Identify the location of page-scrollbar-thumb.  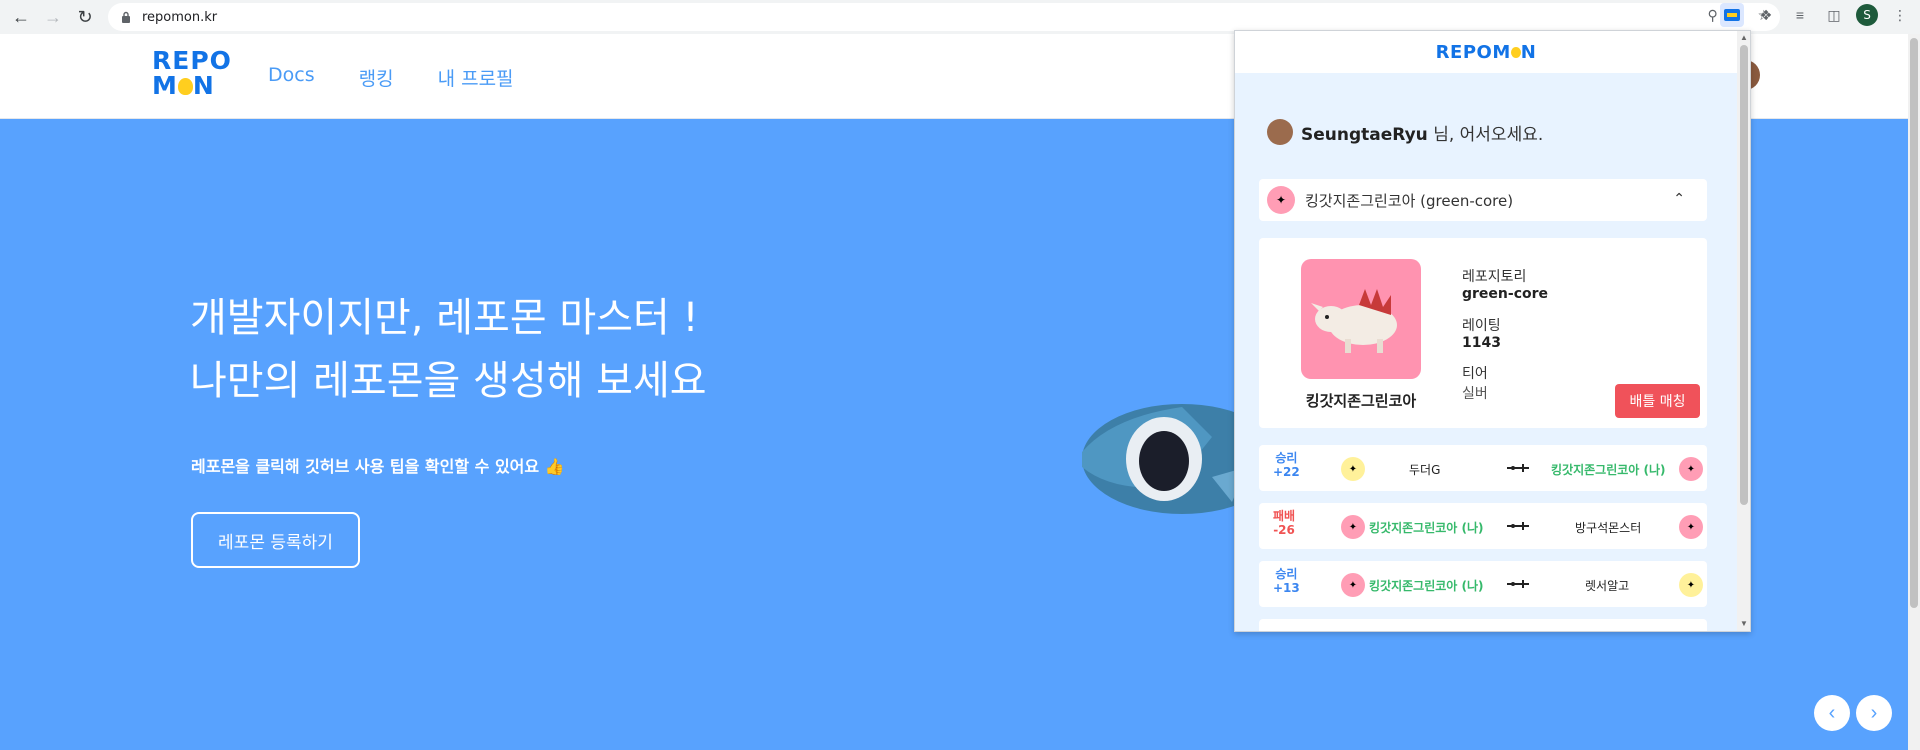
(1914, 323).